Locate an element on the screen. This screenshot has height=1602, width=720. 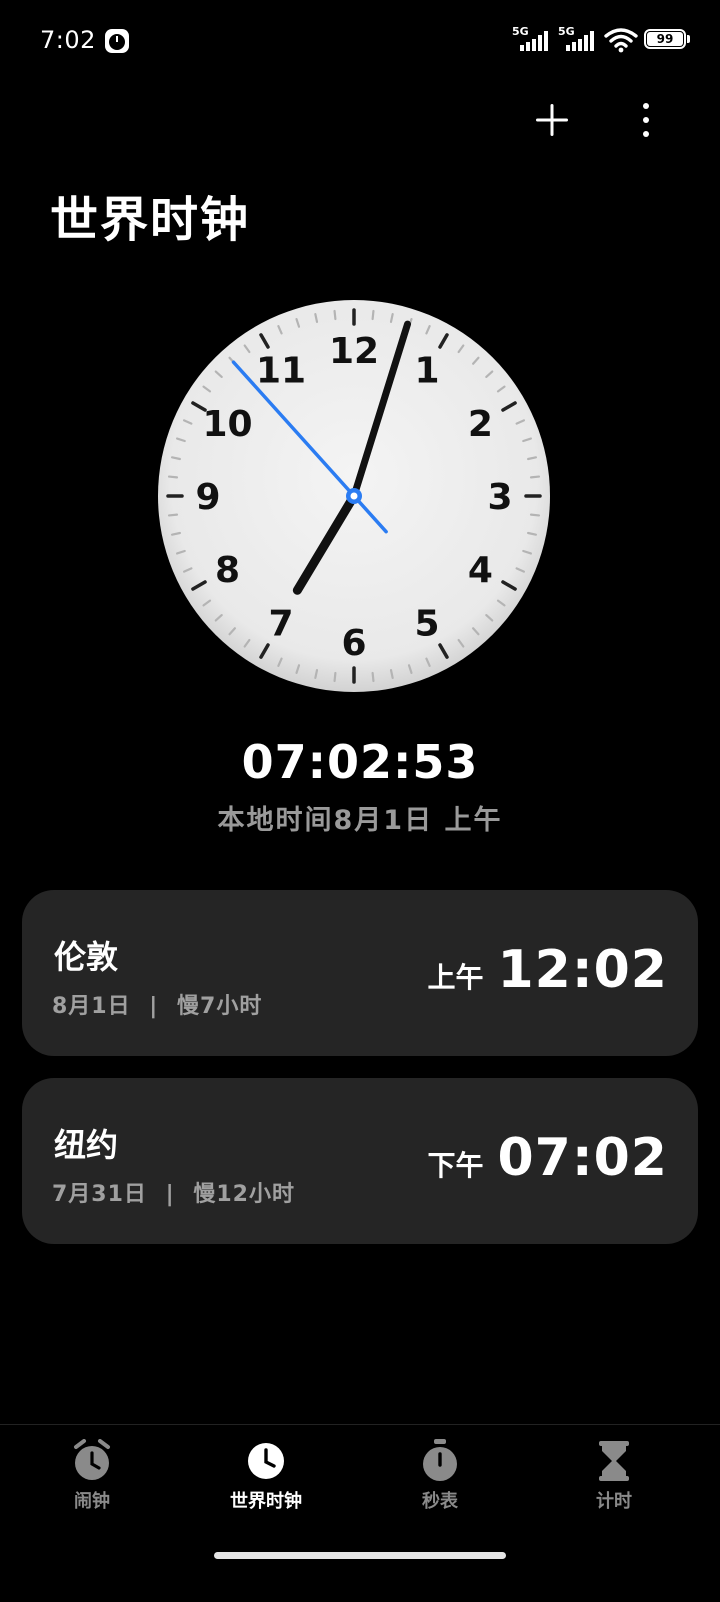
clock-numeral: 10 is located at coordinates (228, 424).